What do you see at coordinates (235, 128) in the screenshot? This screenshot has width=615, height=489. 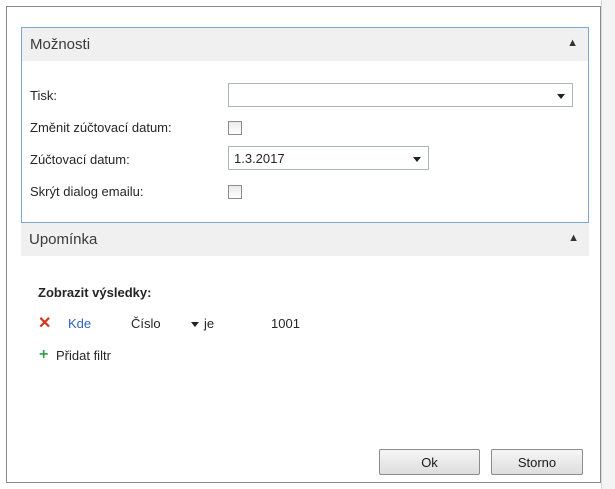 I see `change-date-checkbox` at bounding box center [235, 128].